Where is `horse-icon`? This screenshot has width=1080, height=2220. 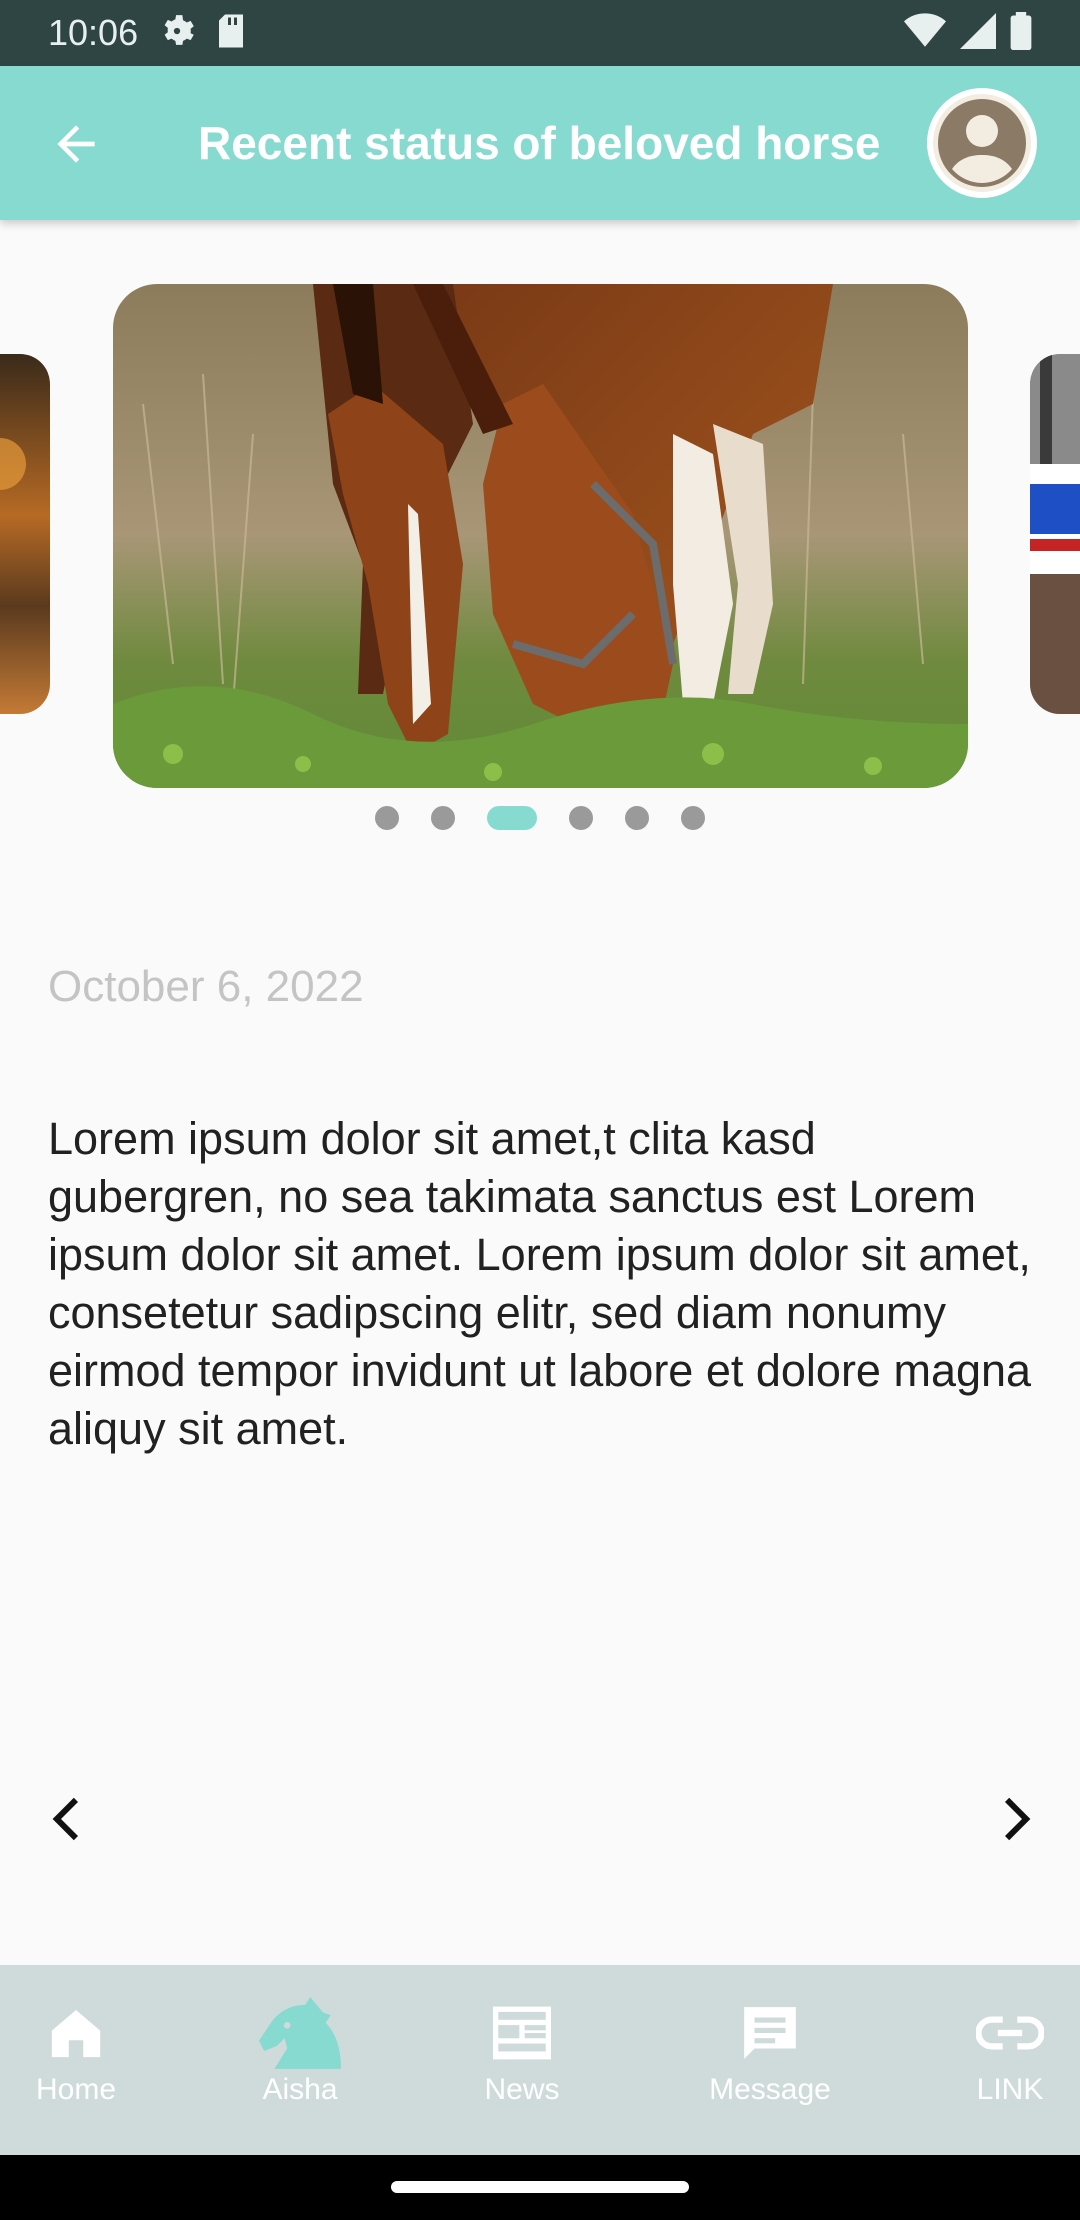 horse-icon is located at coordinates (300, 2033).